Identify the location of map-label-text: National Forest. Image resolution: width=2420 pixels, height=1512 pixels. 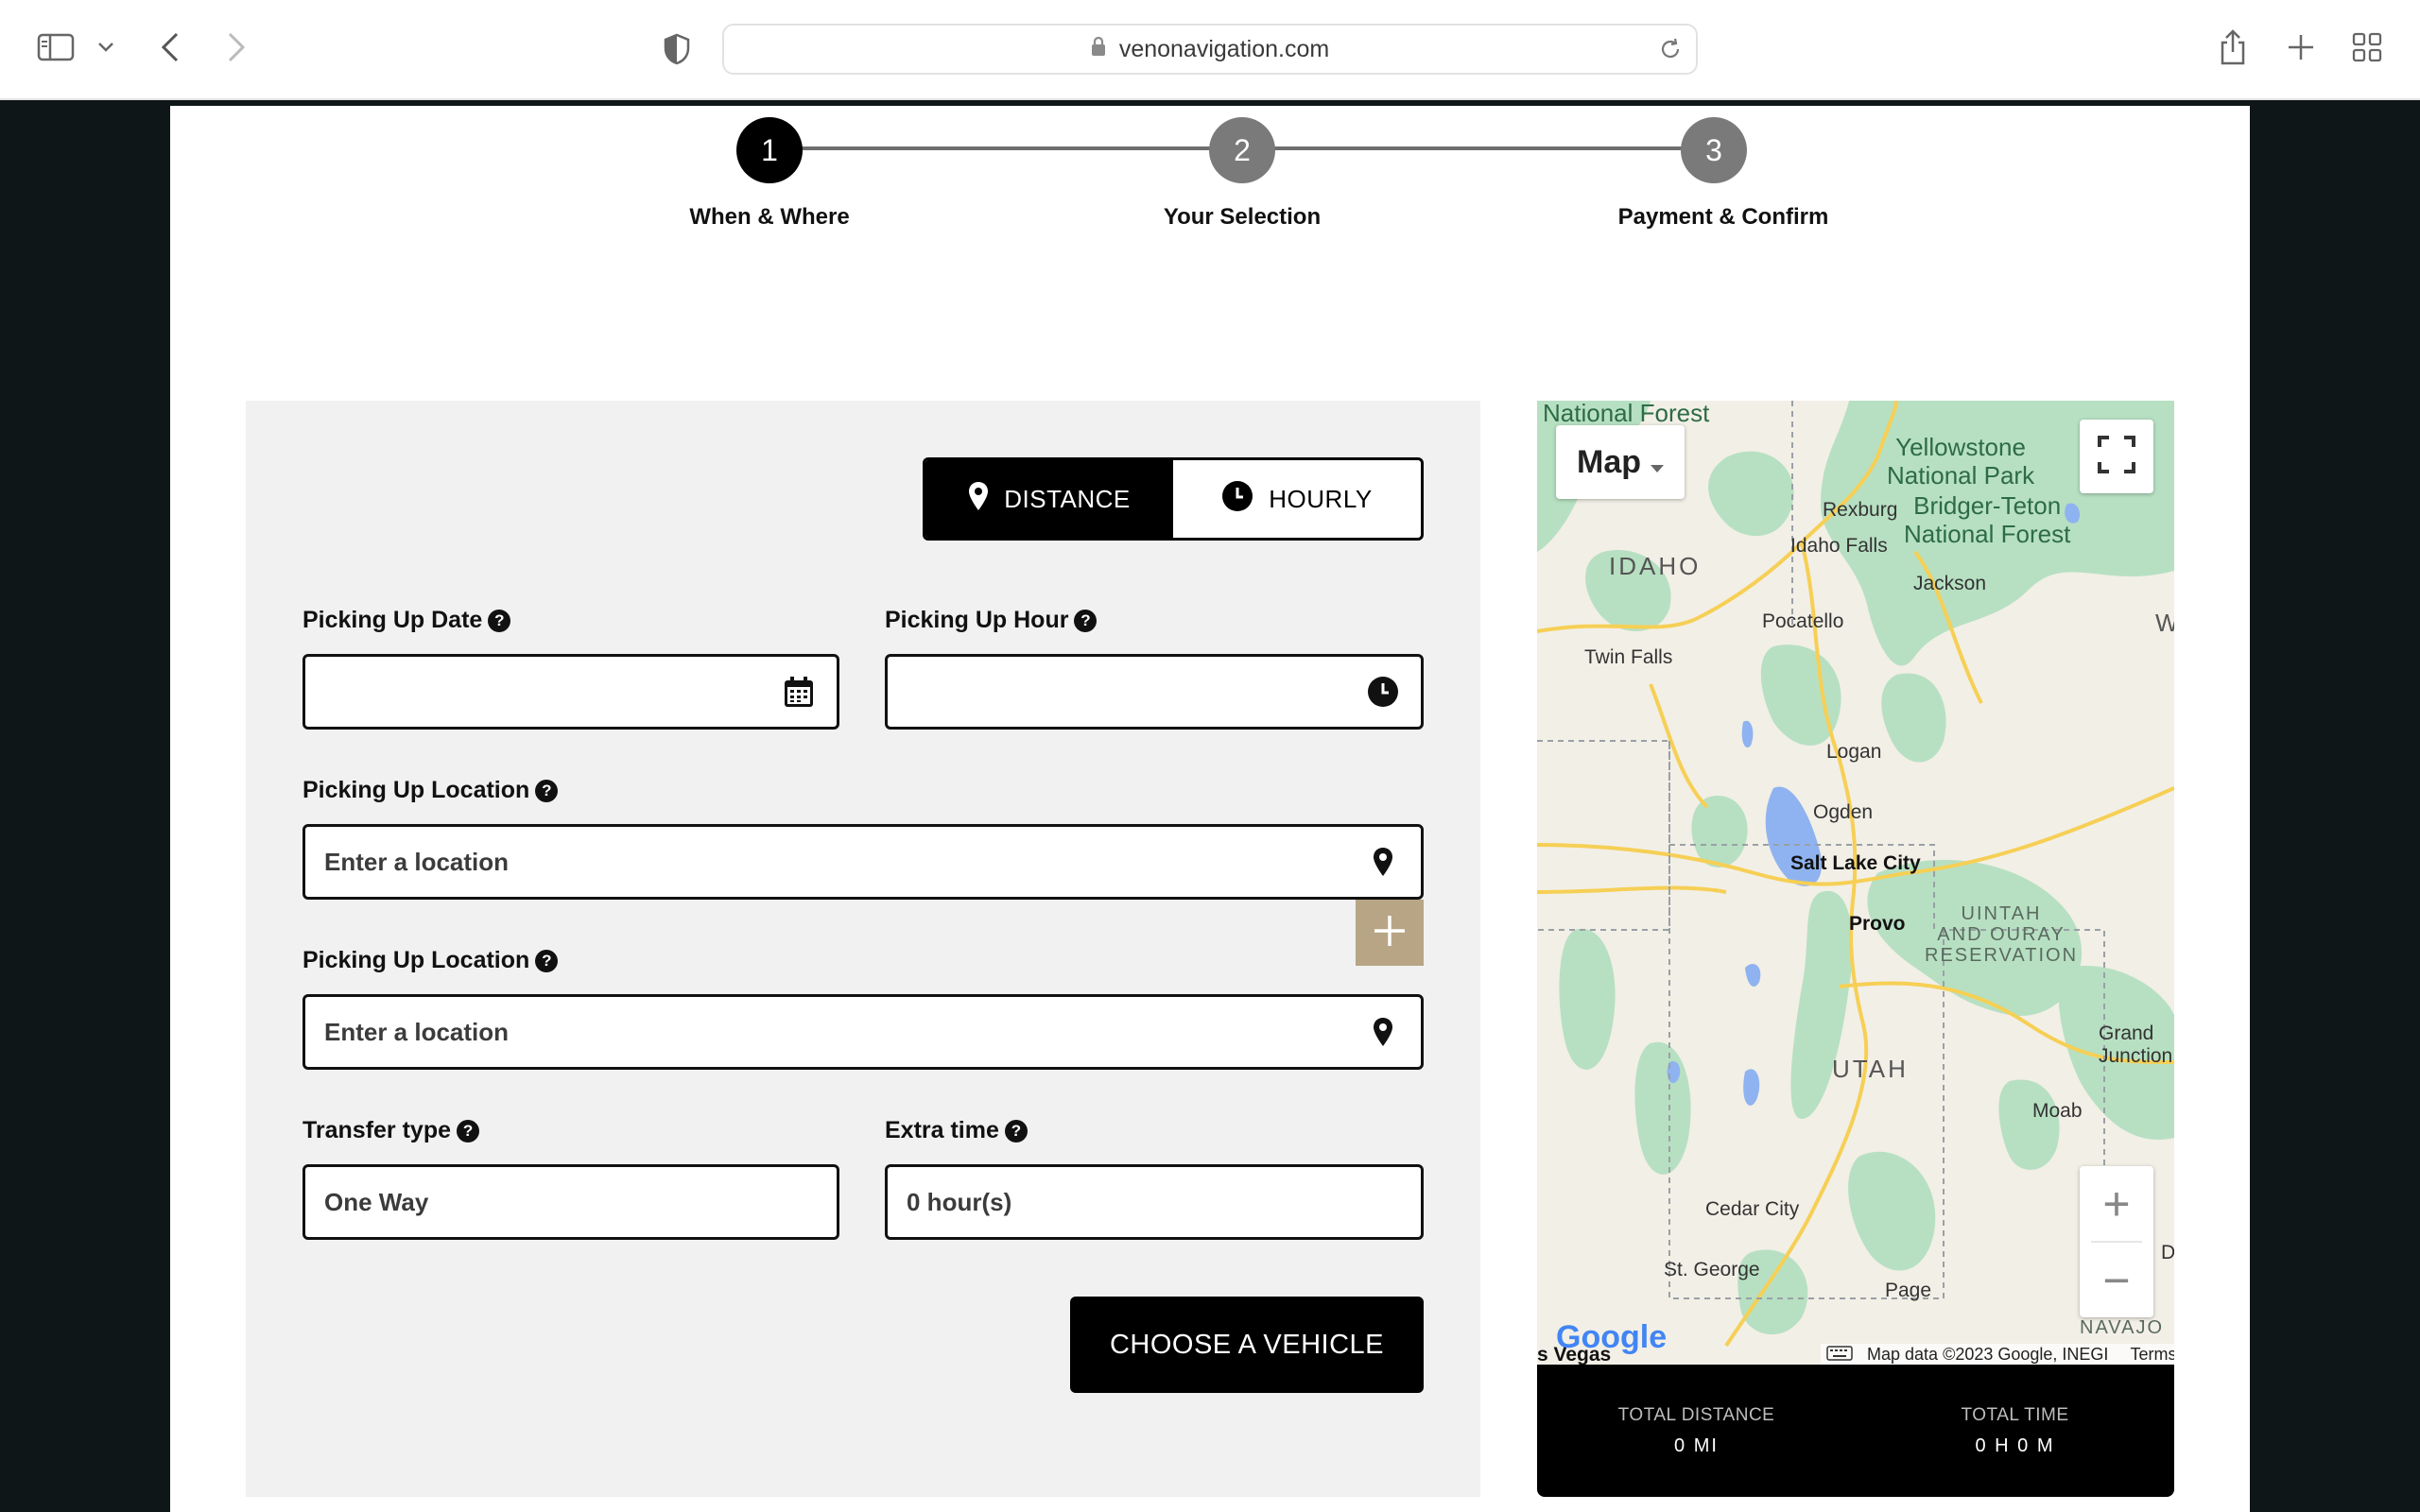
(1626, 414).